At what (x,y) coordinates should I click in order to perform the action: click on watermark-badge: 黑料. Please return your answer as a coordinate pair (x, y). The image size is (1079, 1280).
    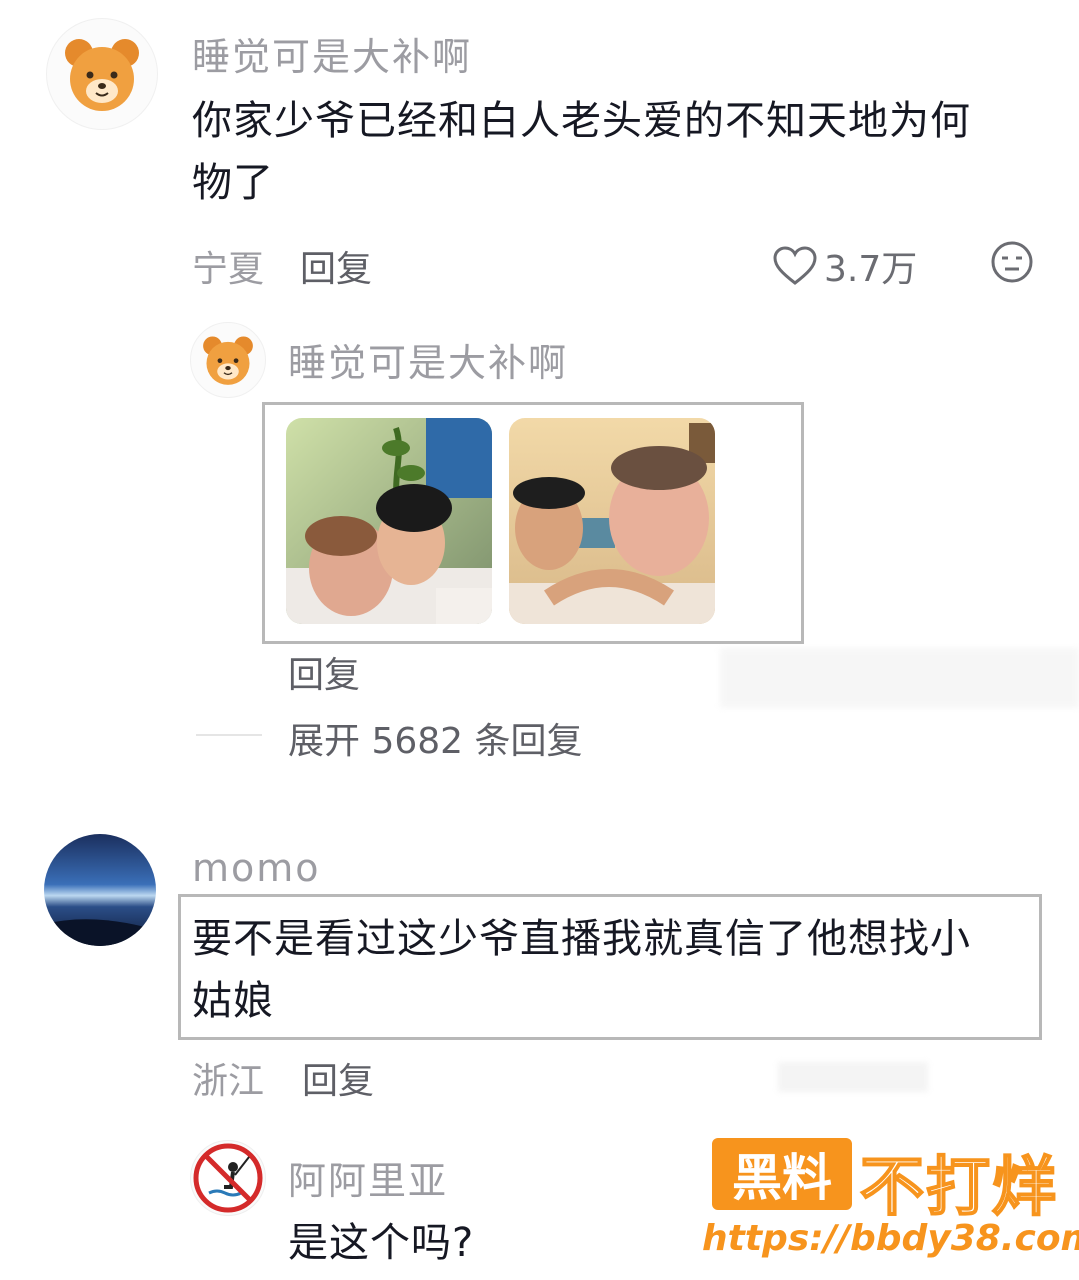
    Looking at the image, I should click on (782, 1174).